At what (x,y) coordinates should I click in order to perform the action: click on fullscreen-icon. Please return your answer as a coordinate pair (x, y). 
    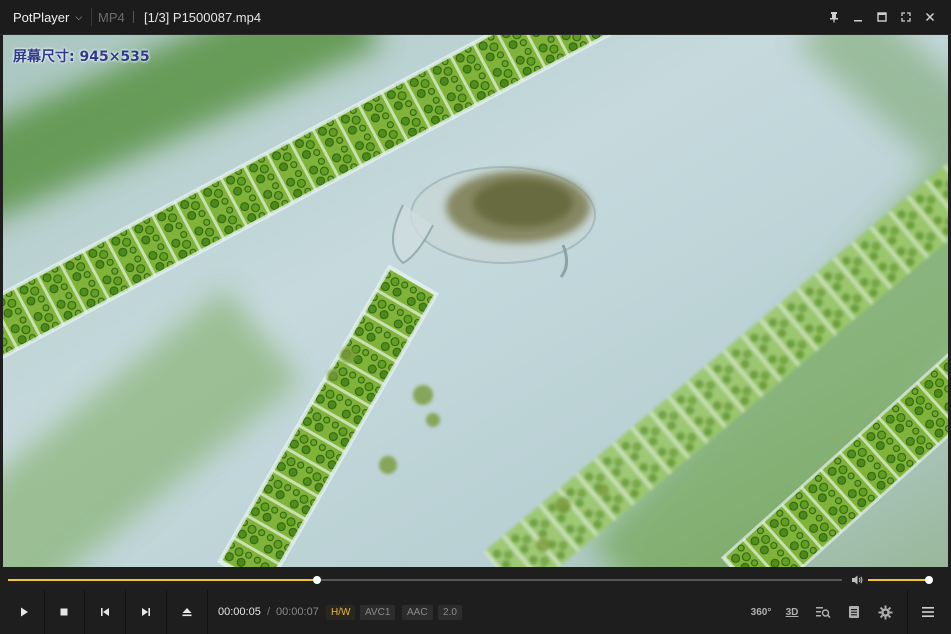
    Looking at the image, I should click on (906, 17).